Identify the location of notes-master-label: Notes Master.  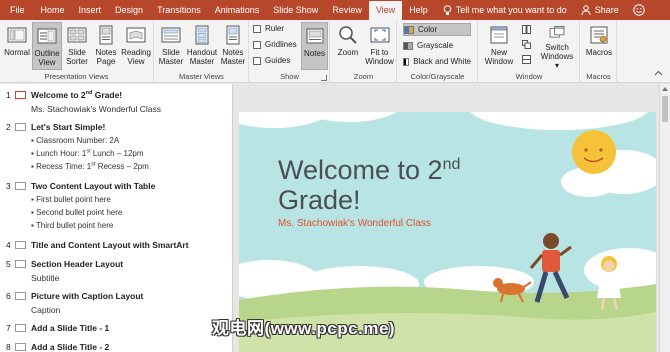
(233, 57).